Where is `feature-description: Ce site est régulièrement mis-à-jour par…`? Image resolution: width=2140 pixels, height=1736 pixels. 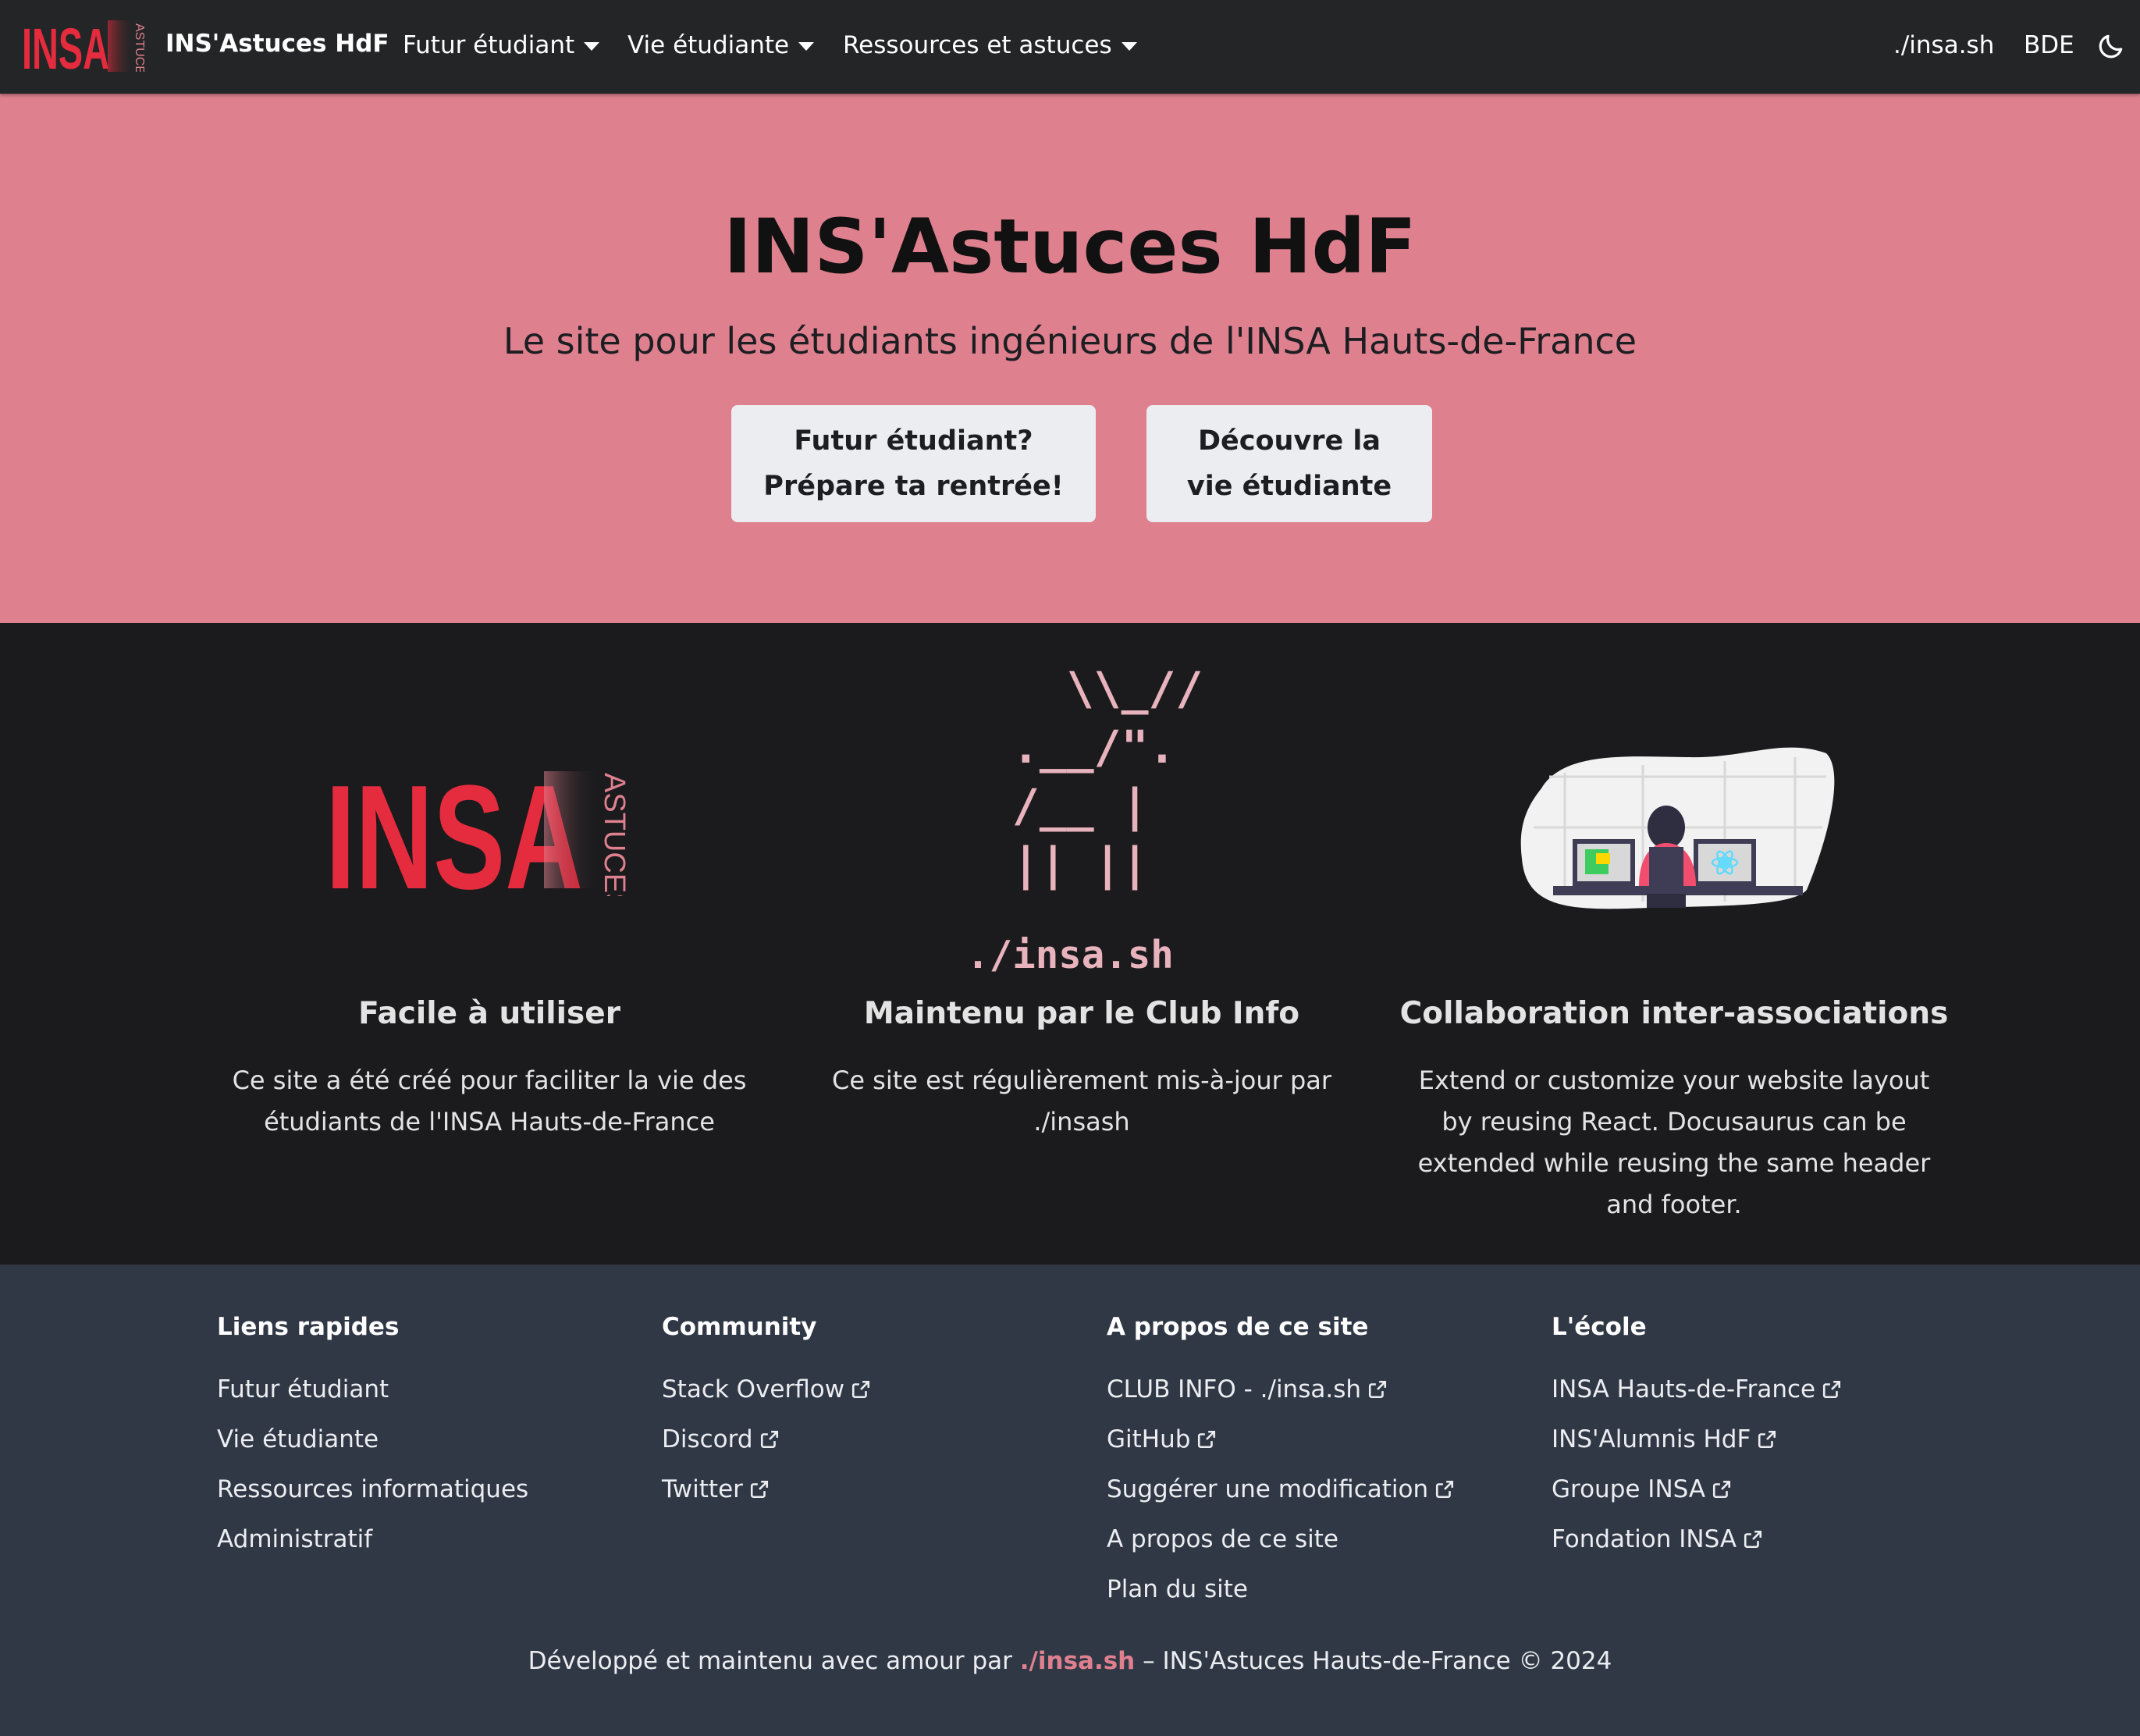
feature-description: Ce site est régulièrement mis-à-jour par… is located at coordinates (1081, 1101).